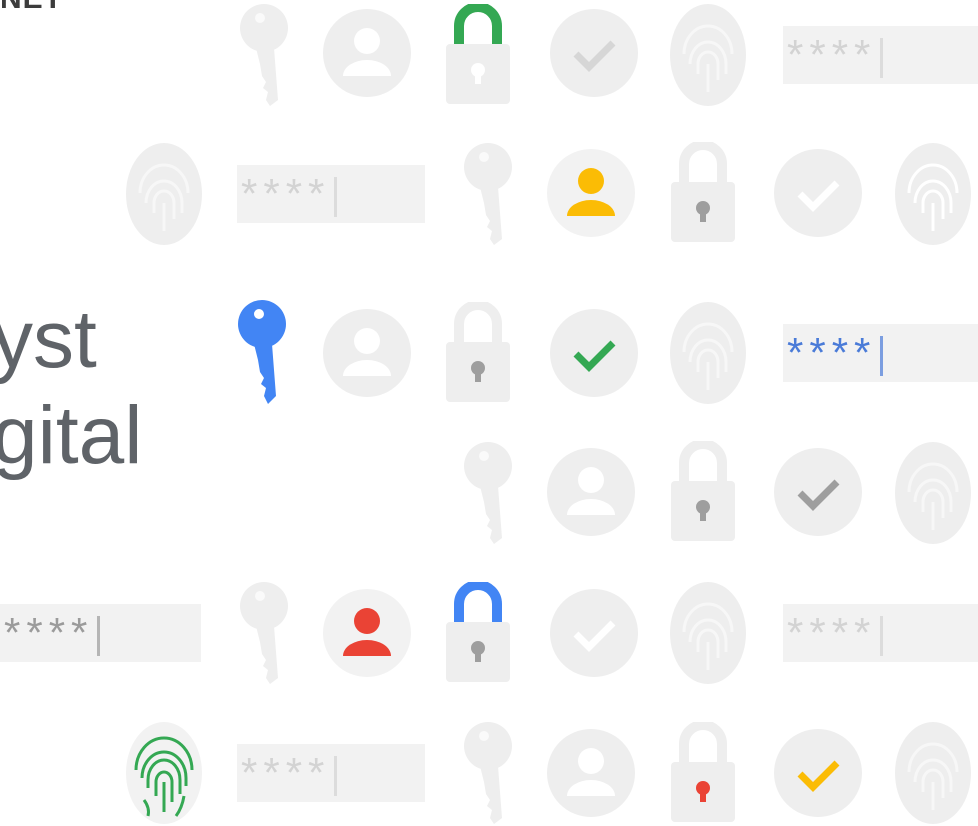  Describe the element at coordinates (71, 387) in the screenshot. I see `headline-text: yst gital` at that location.